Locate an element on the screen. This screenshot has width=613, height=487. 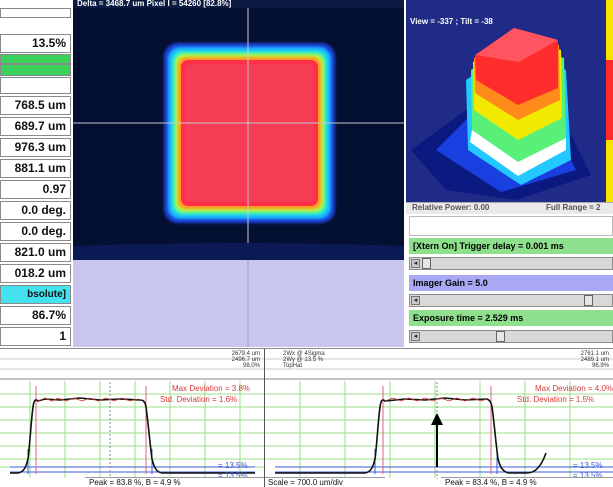
status-bar-top is located at coordinates (35, 13).